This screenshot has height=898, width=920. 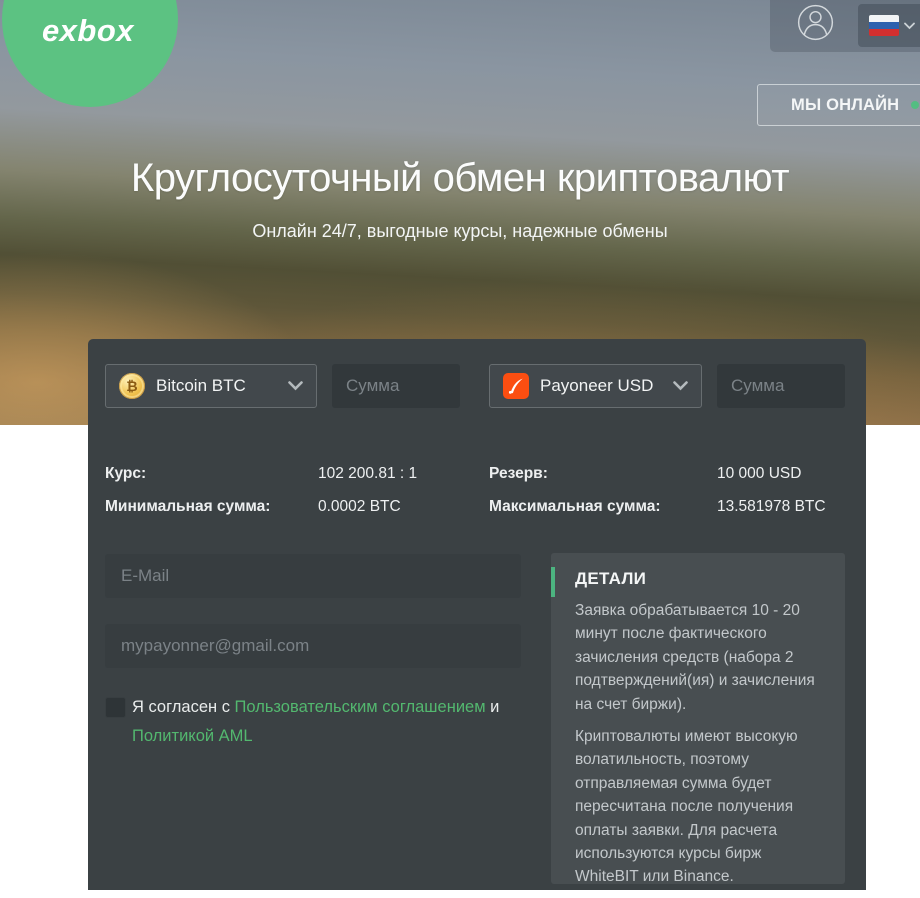 What do you see at coordinates (90, 53) in the screenshot?
I see `logo: exbox` at bounding box center [90, 53].